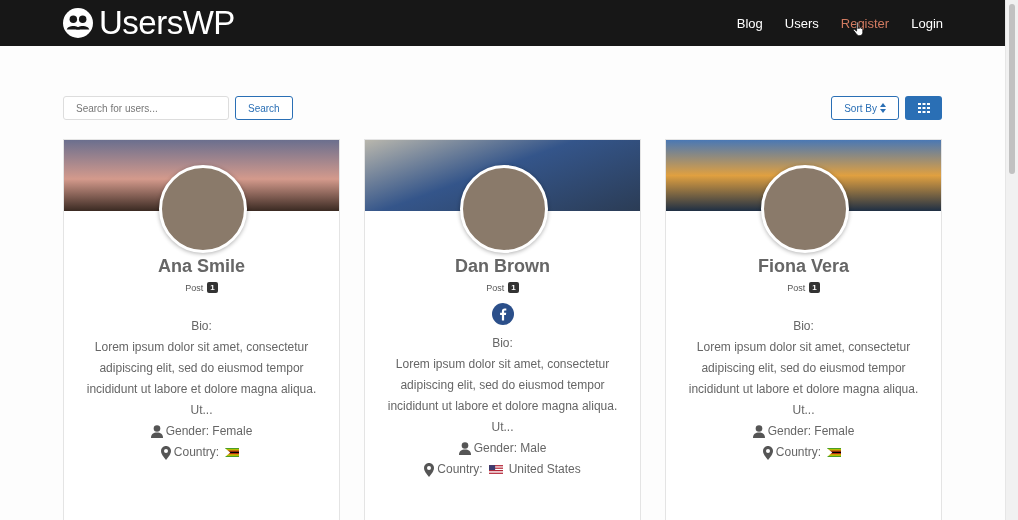 The height and width of the screenshot is (520, 1018). What do you see at coordinates (1011, 260) in the screenshot?
I see `scrollbar` at bounding box center [1011, 260].